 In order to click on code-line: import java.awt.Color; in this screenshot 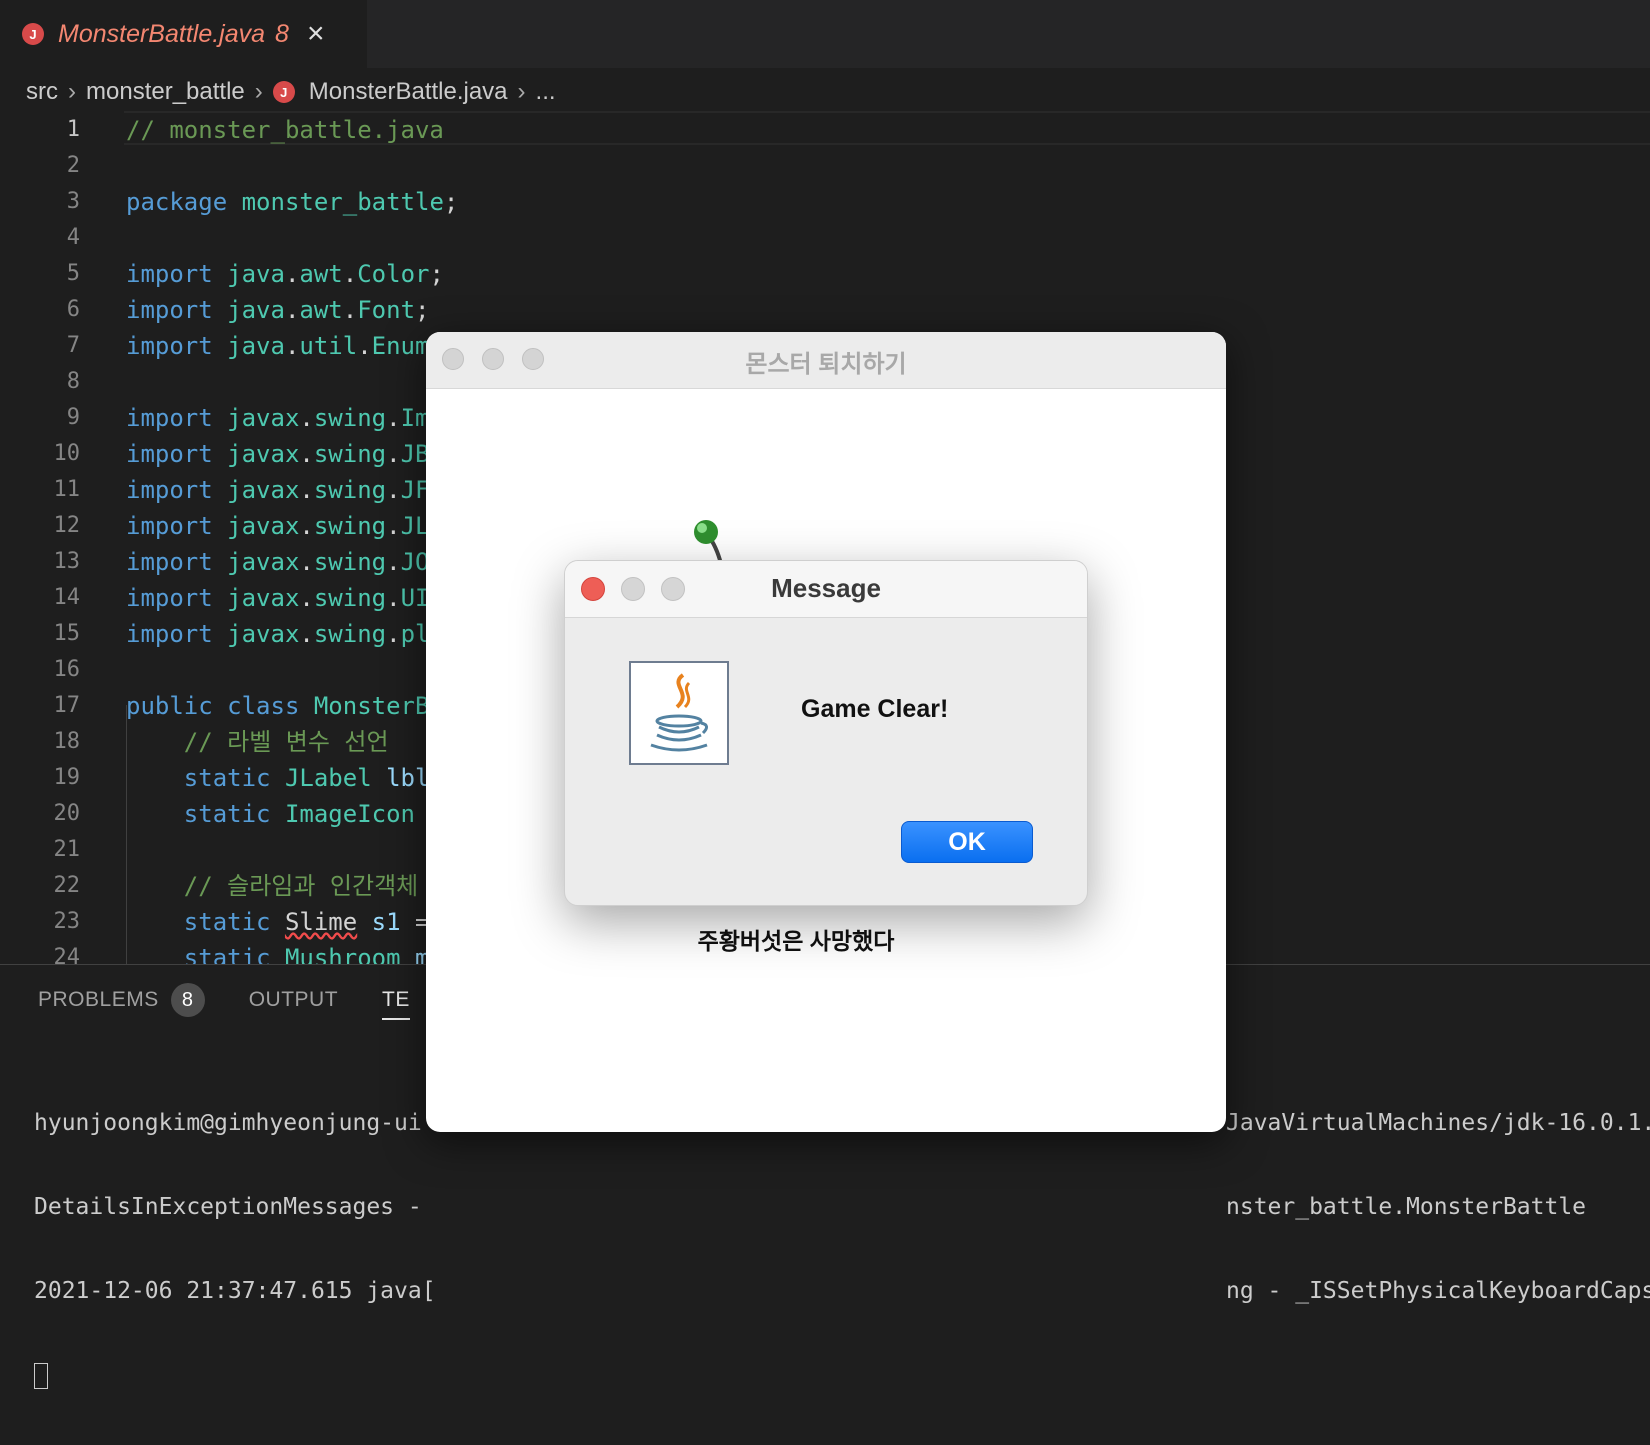, I will do `click(292, 274)`.